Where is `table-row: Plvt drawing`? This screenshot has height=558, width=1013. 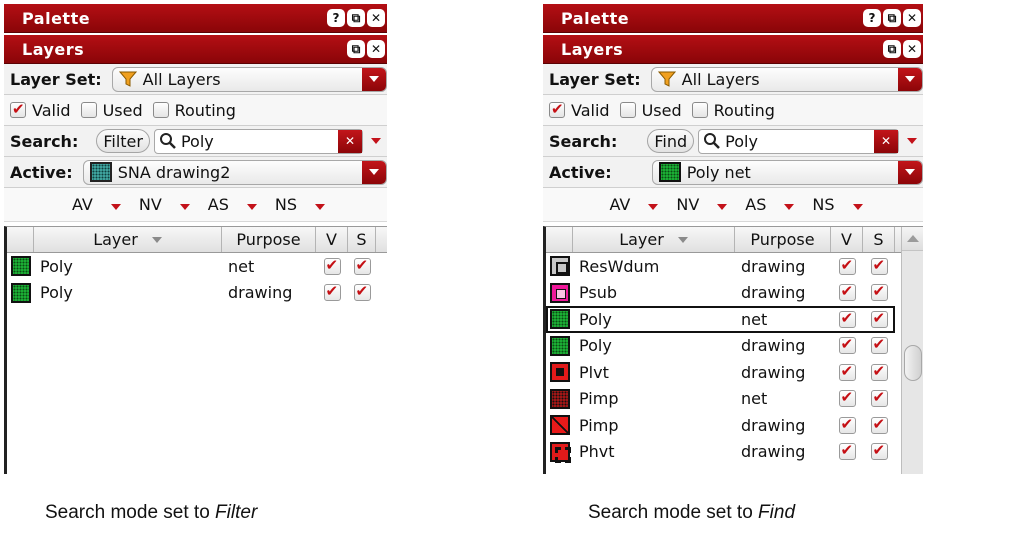 table-row: Plvt drawing is located at coordinates (720, 372).